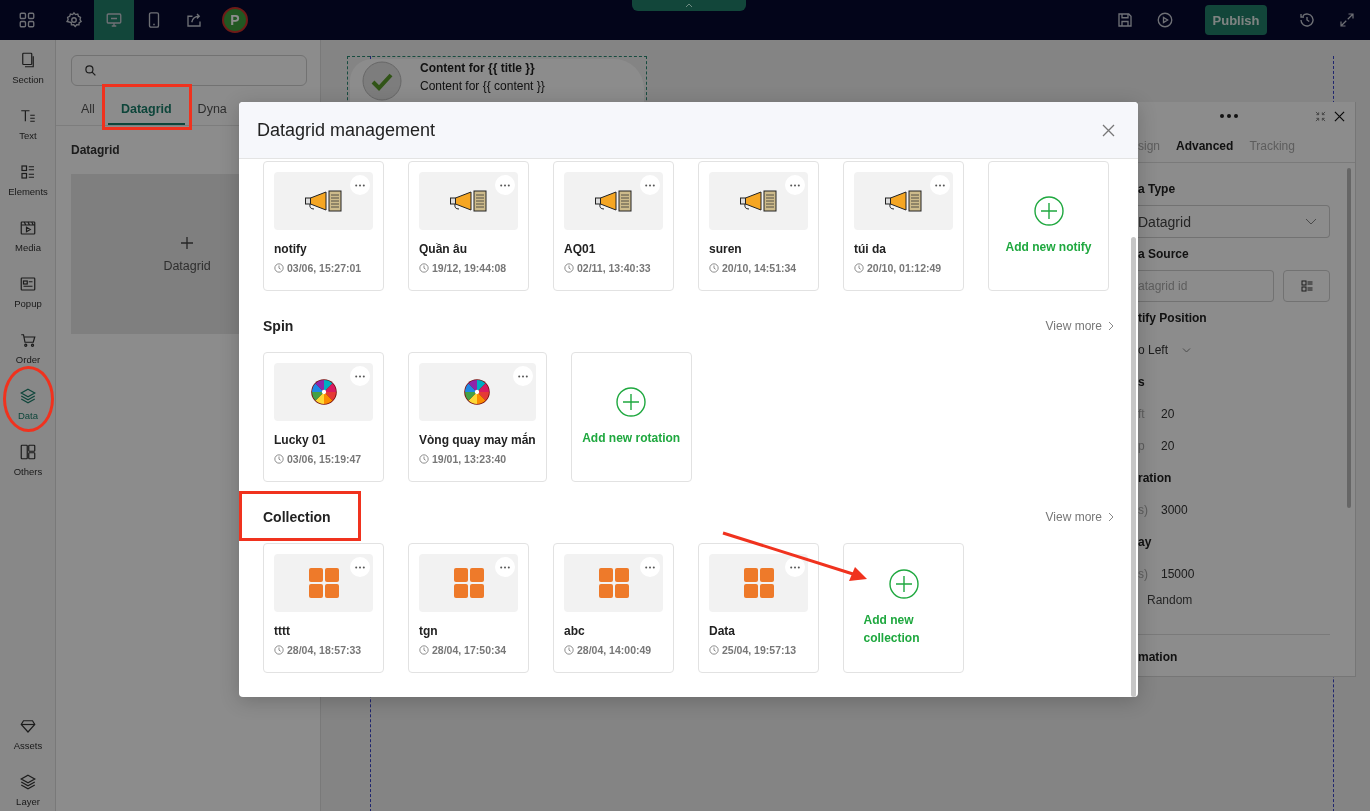 The image size is (1370, 811). I want to click on notification-content: Content for {{ content }}, so click(482, 86).